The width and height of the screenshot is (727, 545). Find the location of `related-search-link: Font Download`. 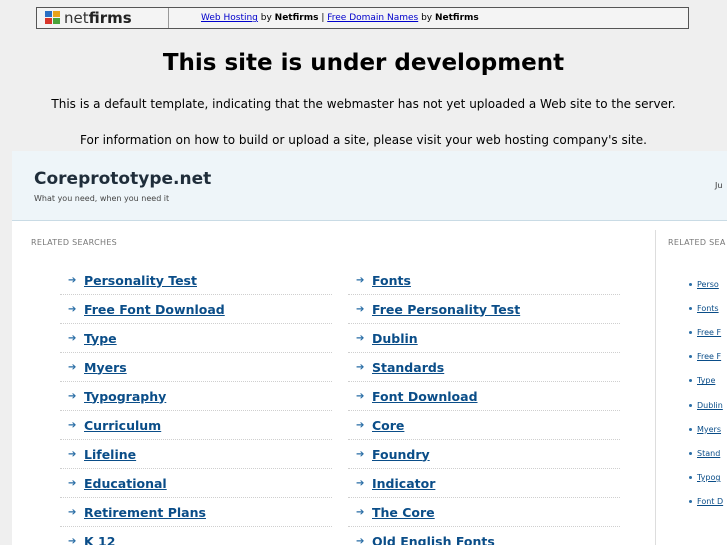

related-search-link: Font Download is located at coordinates (425, 396).